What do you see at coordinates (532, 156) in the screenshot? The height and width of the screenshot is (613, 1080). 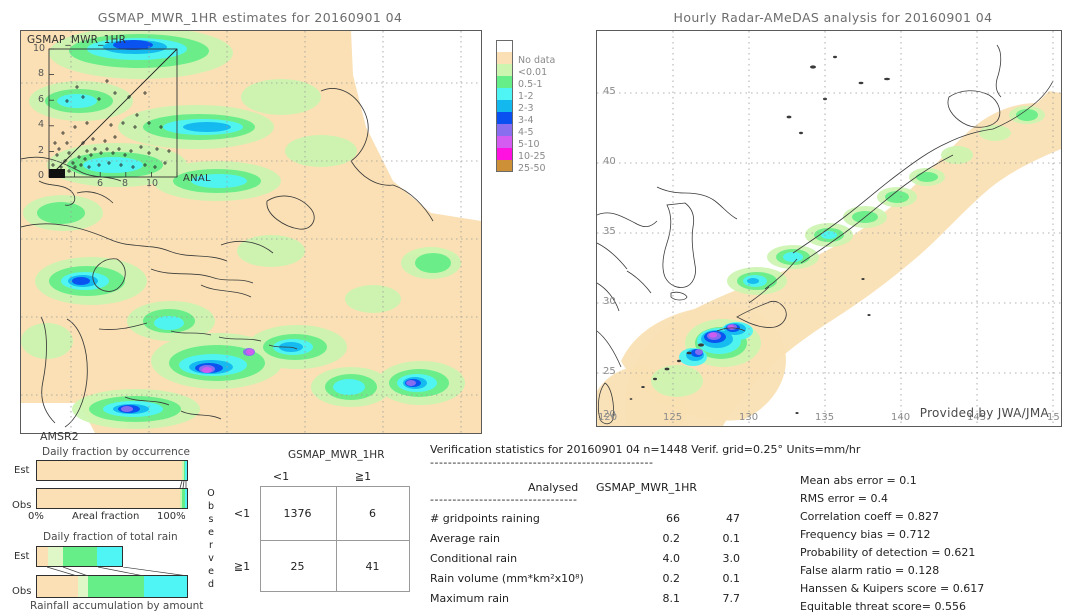 I see `colorbar-label-10-25: 10-25` at bounding box center [532, 156].